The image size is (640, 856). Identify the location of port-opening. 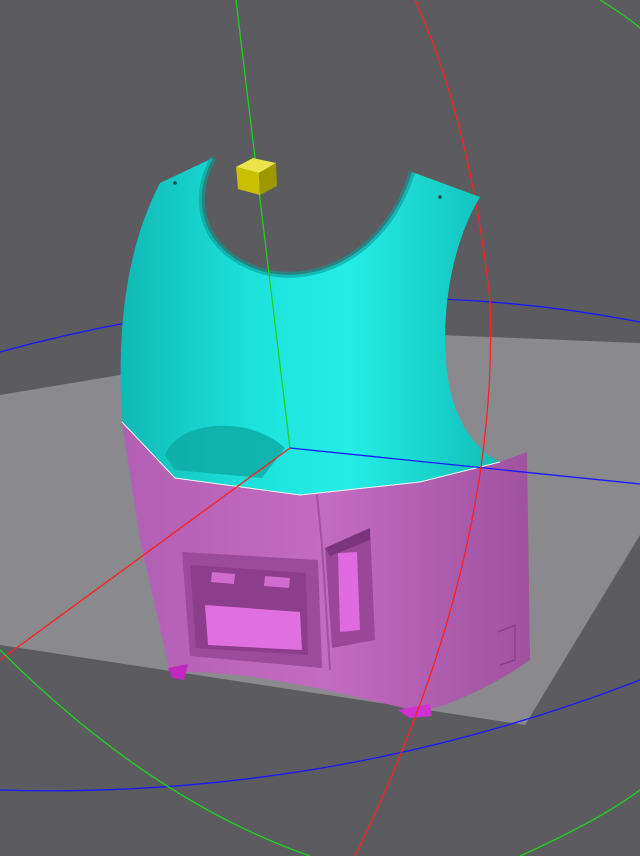
(252, 610).